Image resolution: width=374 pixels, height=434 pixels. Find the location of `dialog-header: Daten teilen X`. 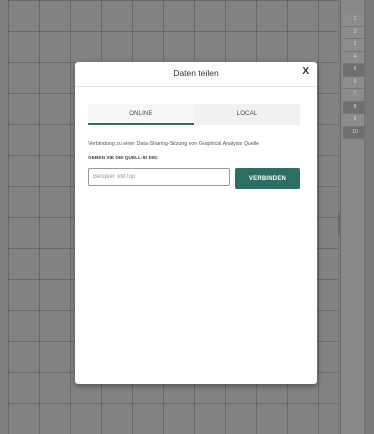

dialog-header: Daten teilen X is located at coordinates (196, 74).